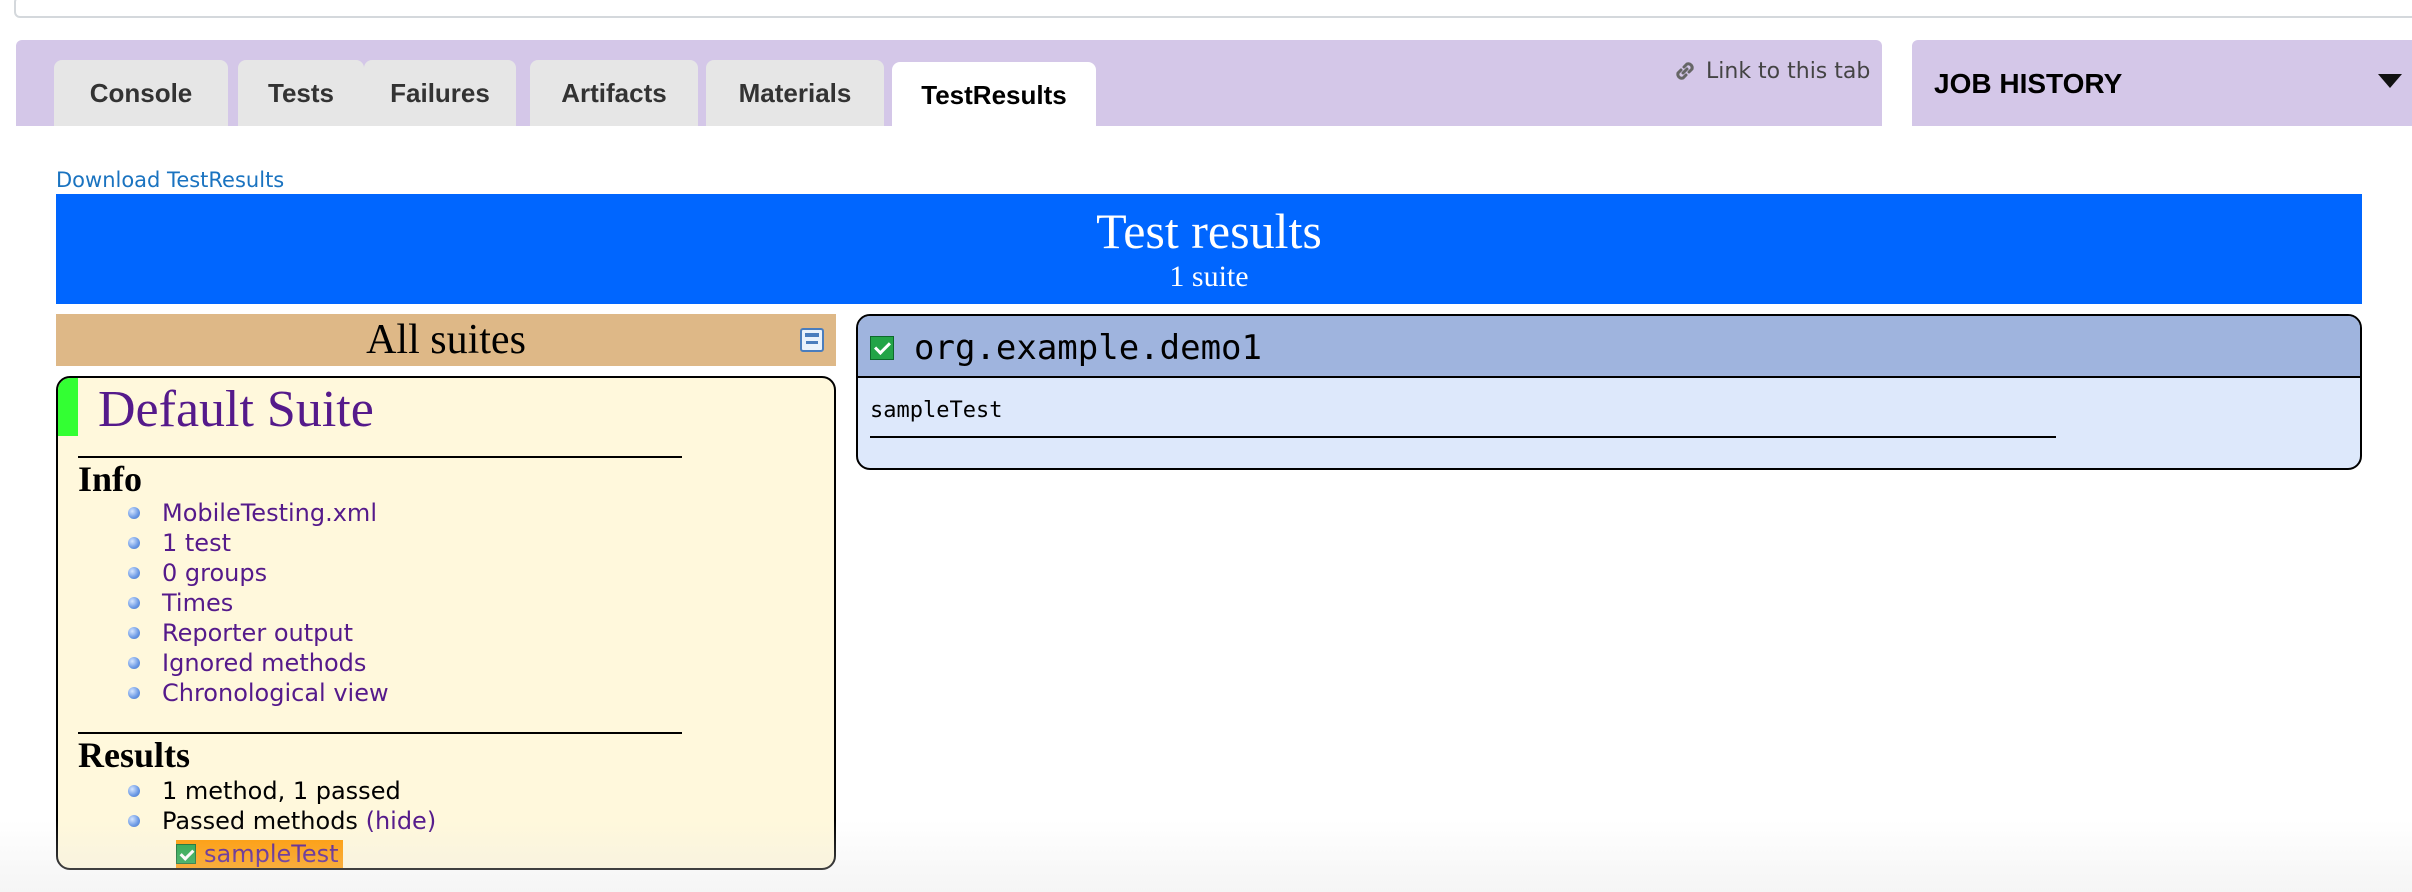 The height and width of the screenshot is (892, 2412). I want to click on info-link: Ignored methods, so click(264, 663).